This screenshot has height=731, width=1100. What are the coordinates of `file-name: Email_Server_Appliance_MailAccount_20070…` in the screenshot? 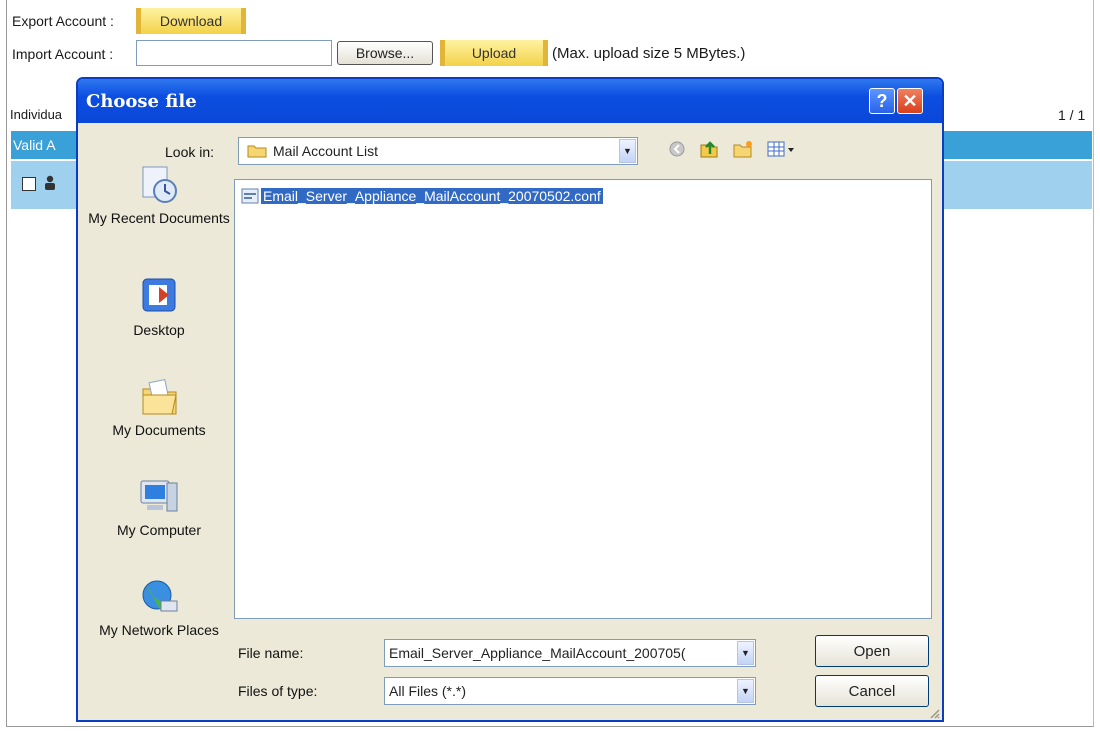 It's located at (432, 196).